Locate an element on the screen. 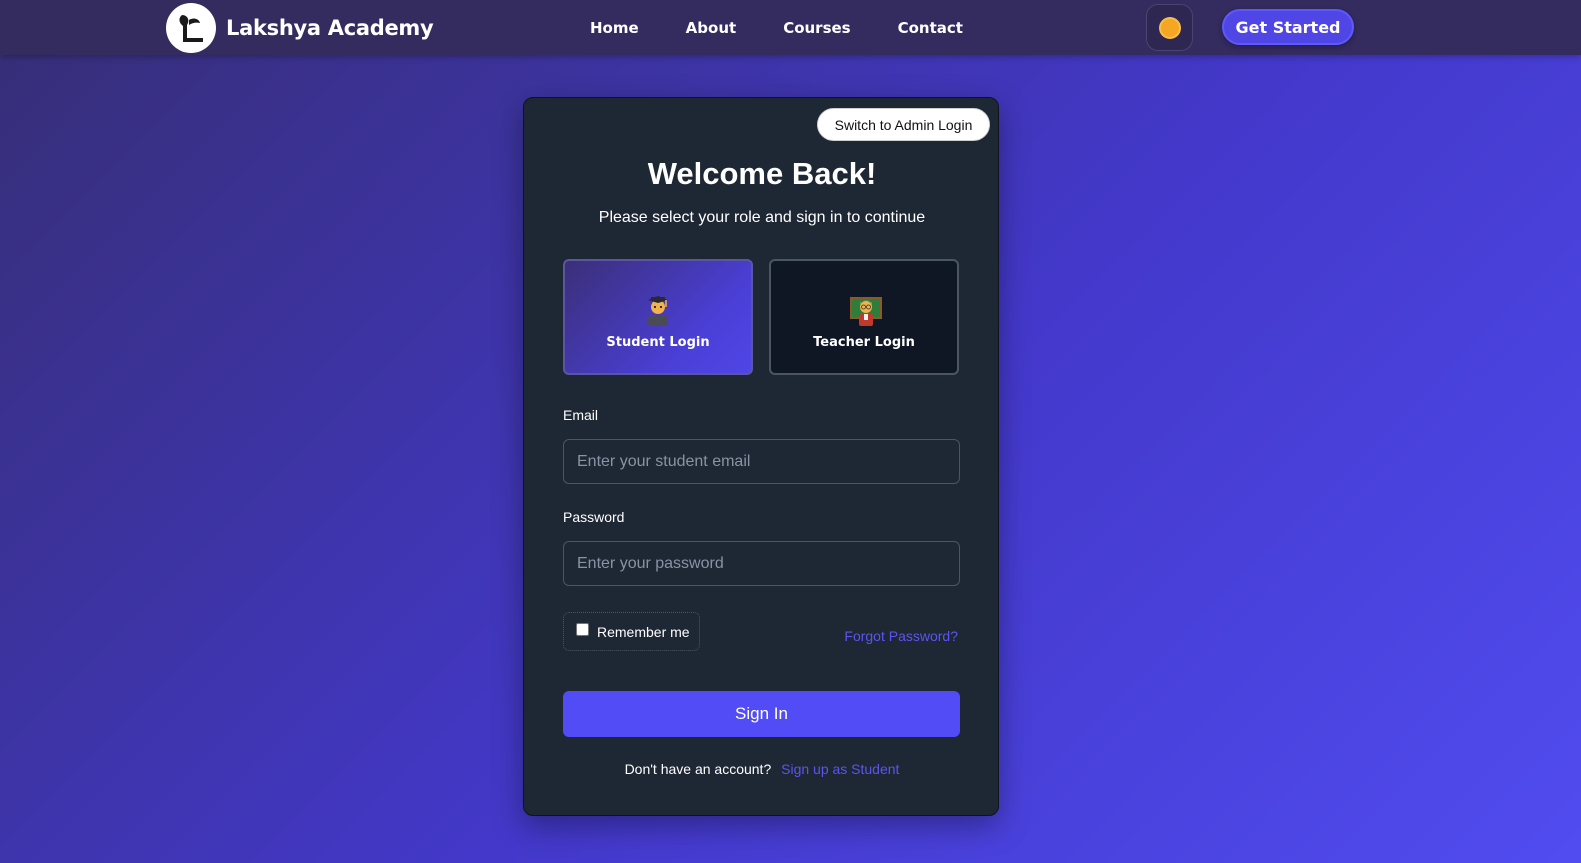  nav-link-home: Home is located at coordinates (614, 28).